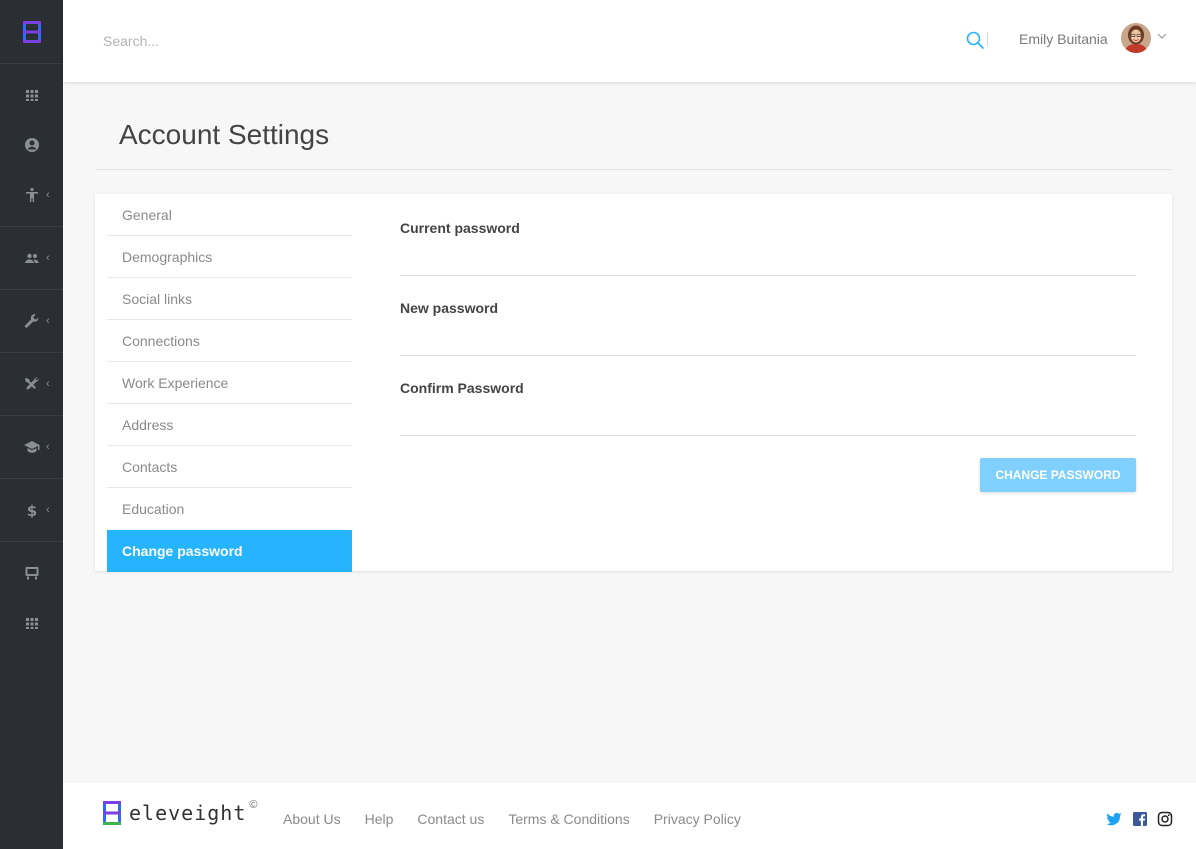  I want to click on instagram-icon, so click(1165, 819).